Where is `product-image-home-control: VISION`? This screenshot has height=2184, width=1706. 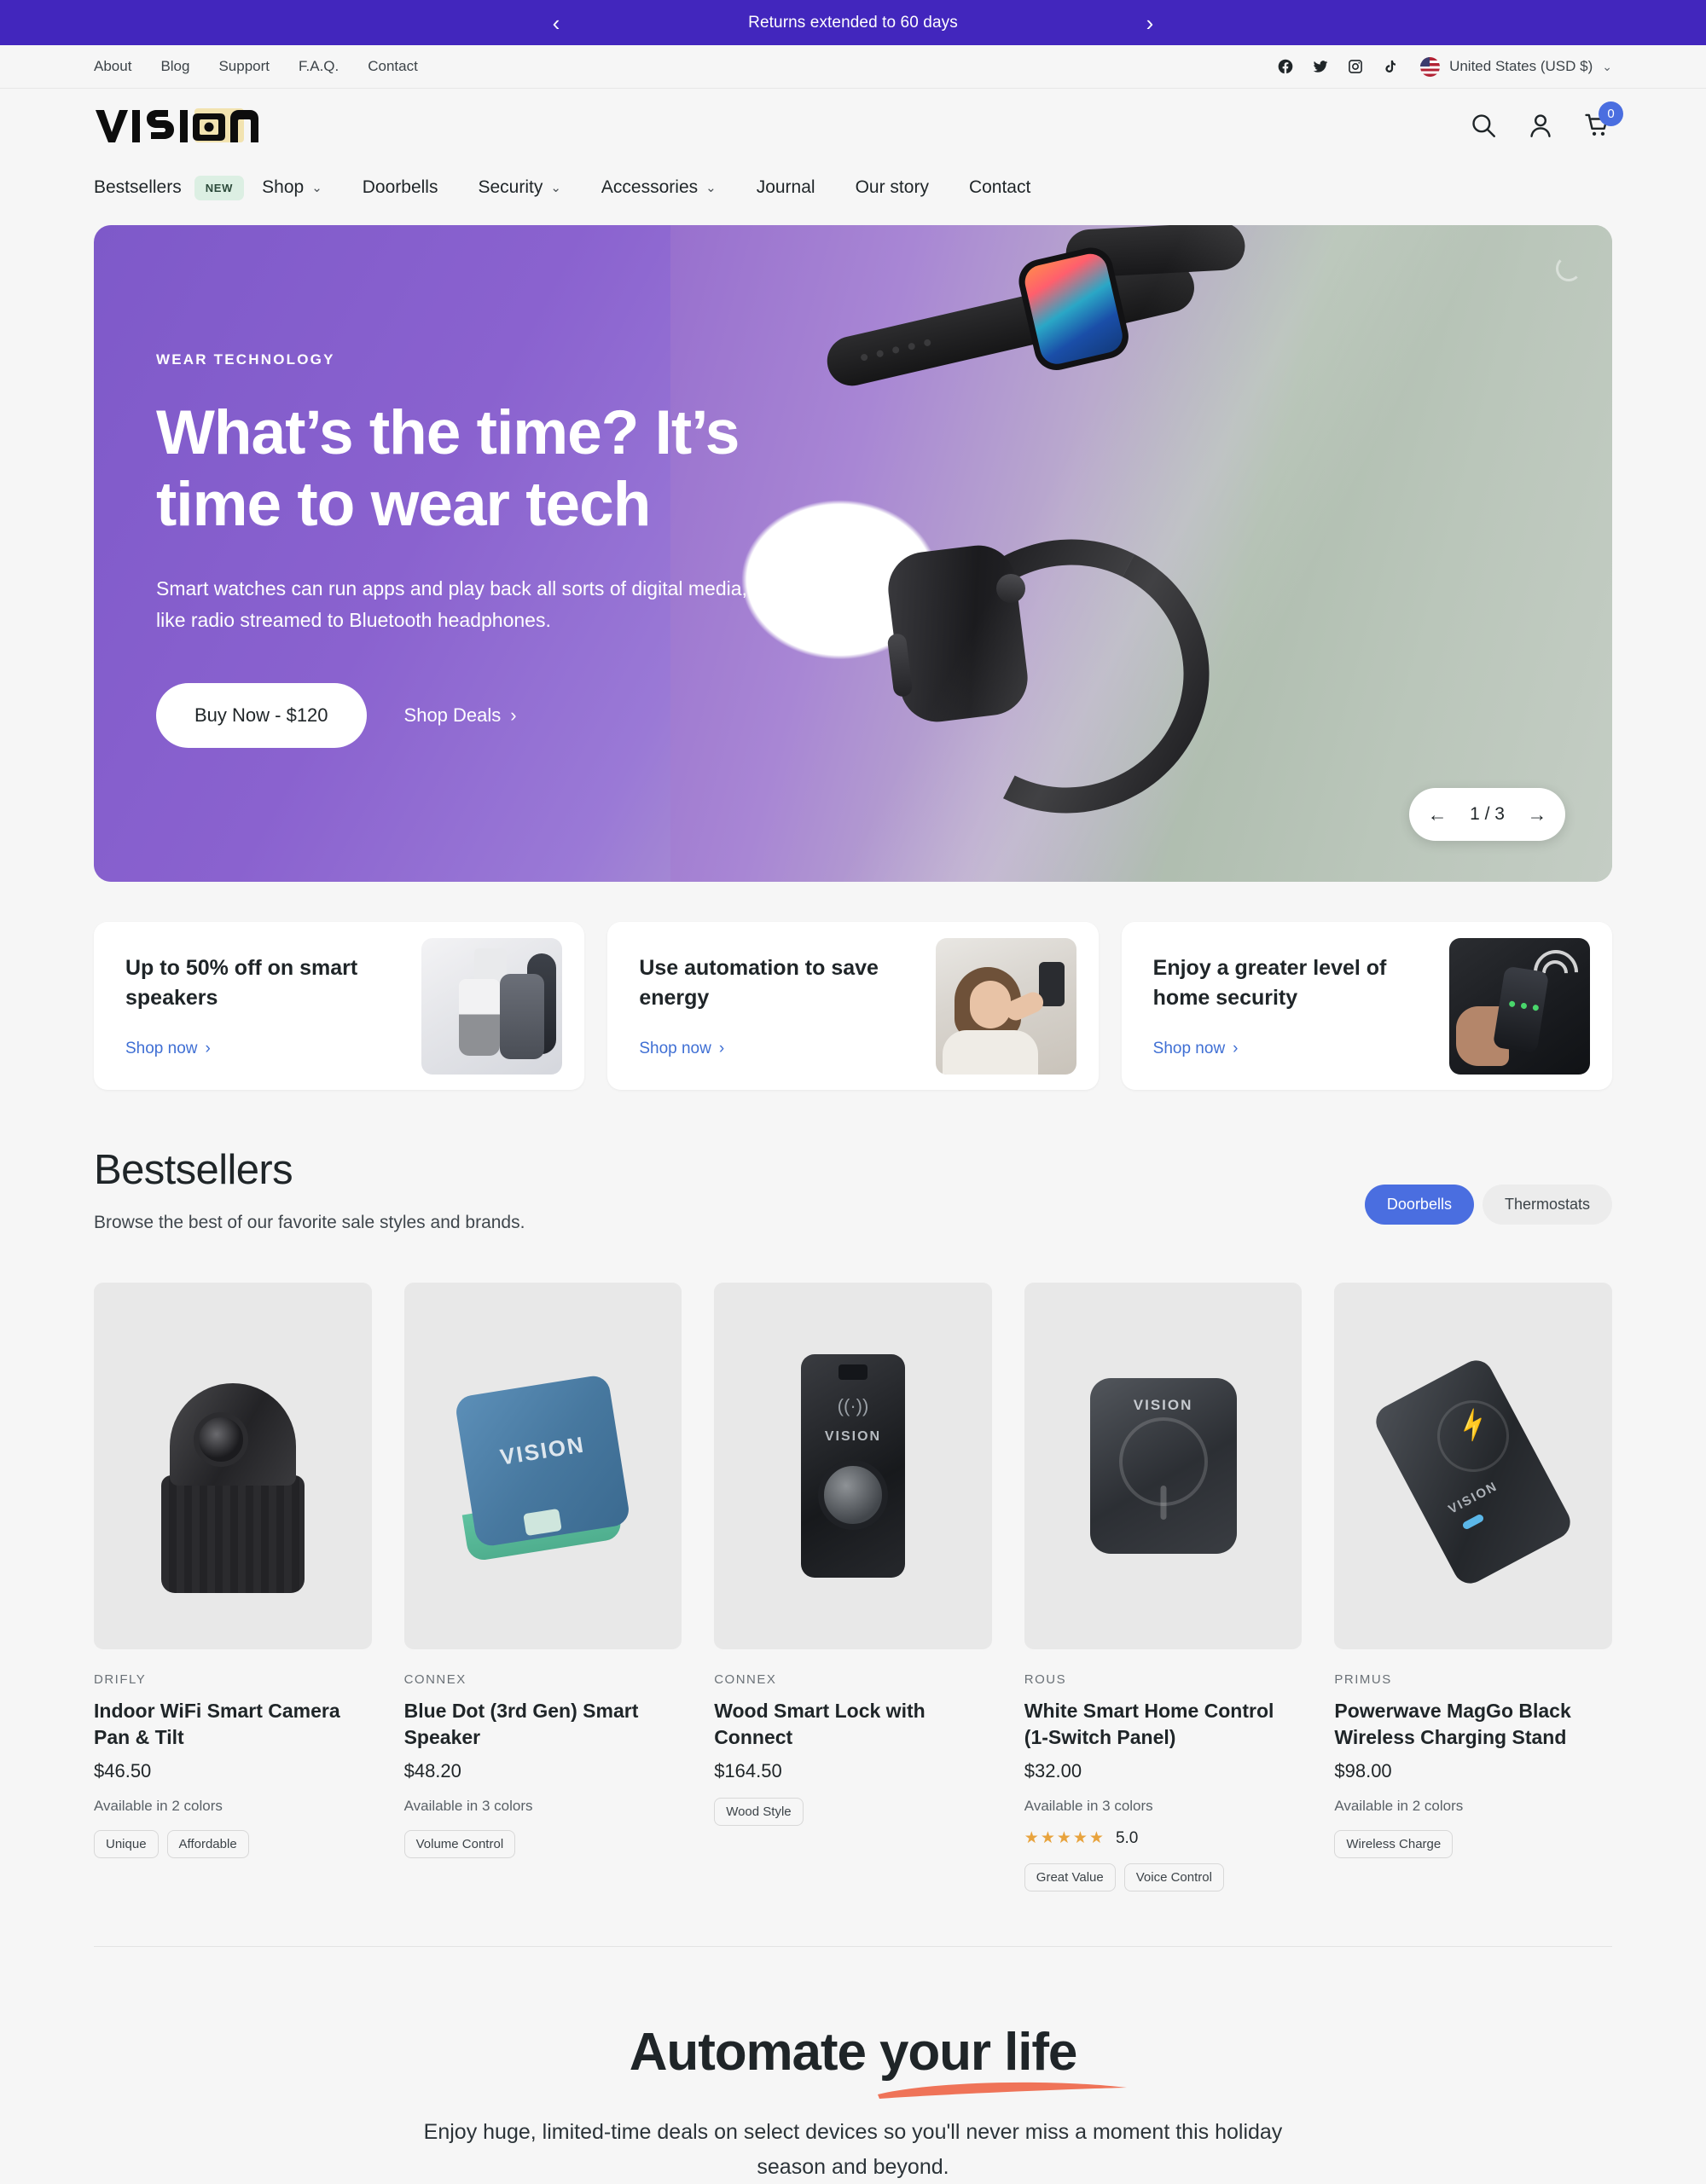 product-image-home-control: VISION is located at coordinates (1163, 1466).